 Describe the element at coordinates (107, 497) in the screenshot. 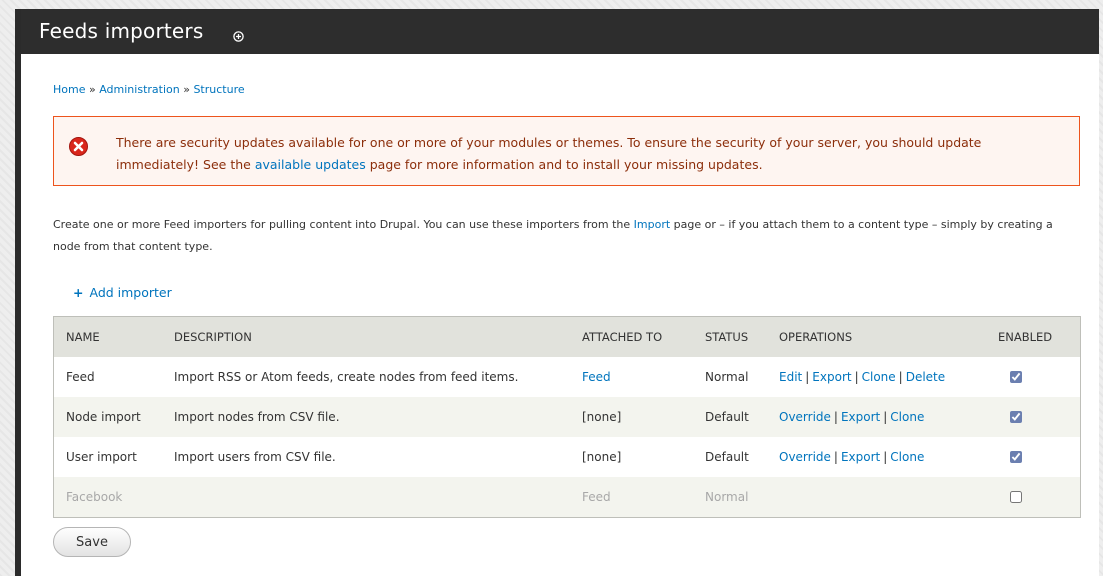

I see `importer-name: Facebook` at that location.